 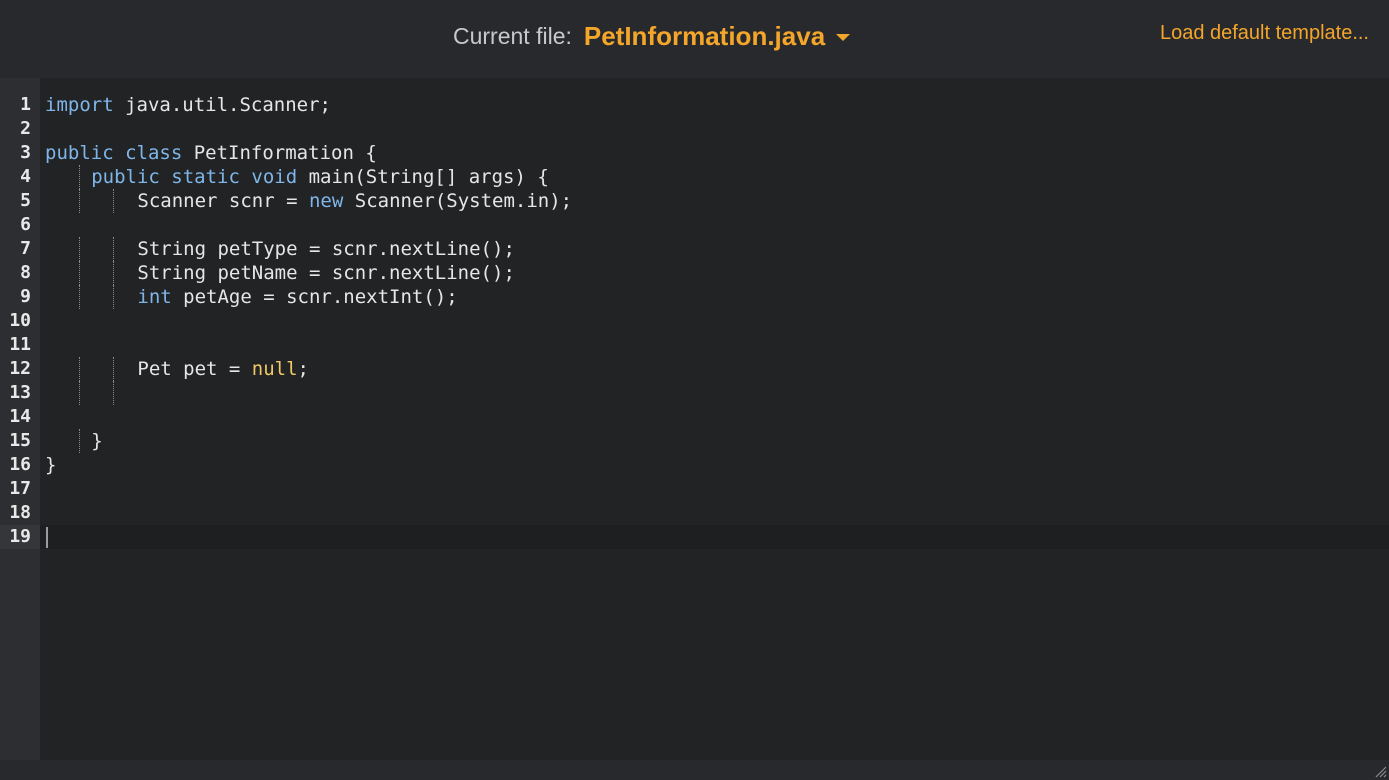 What do you see at coordinates (20, 368) in the screenshot?
I see `line-number: 12` at bounding box center [20, 368].